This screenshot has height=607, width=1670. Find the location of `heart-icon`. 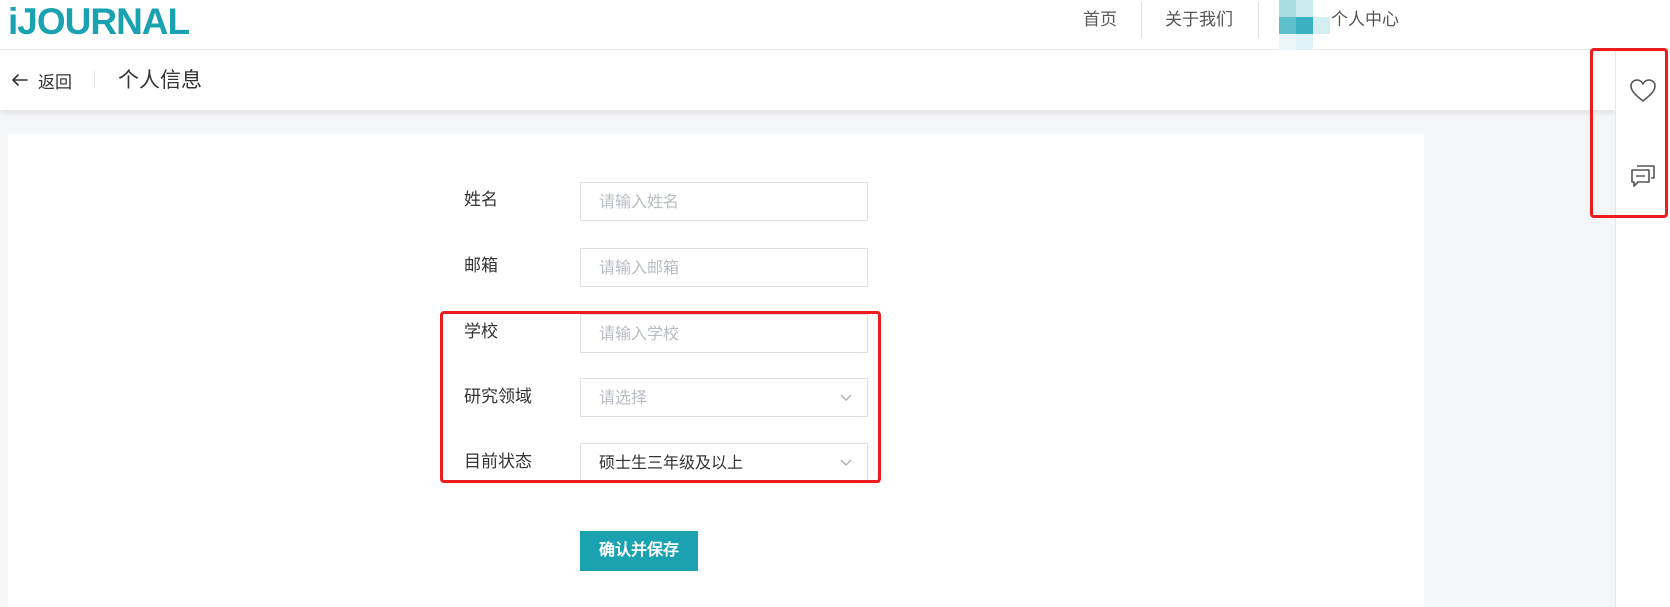

heart-icon is located at coordinates (1643, 91).